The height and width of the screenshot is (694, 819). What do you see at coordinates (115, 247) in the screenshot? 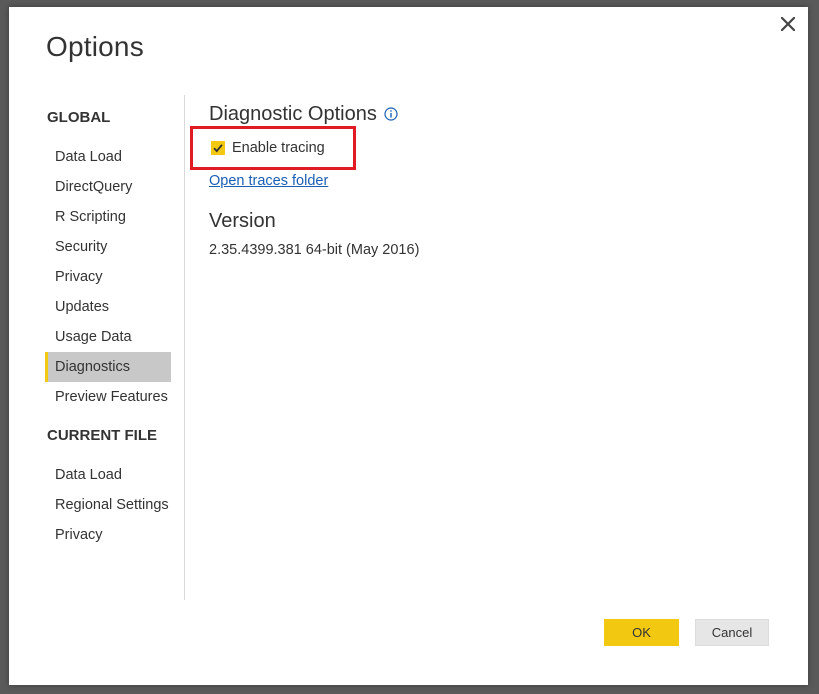
I see `nav-item-security: Security` at bounding box center [115, 247].